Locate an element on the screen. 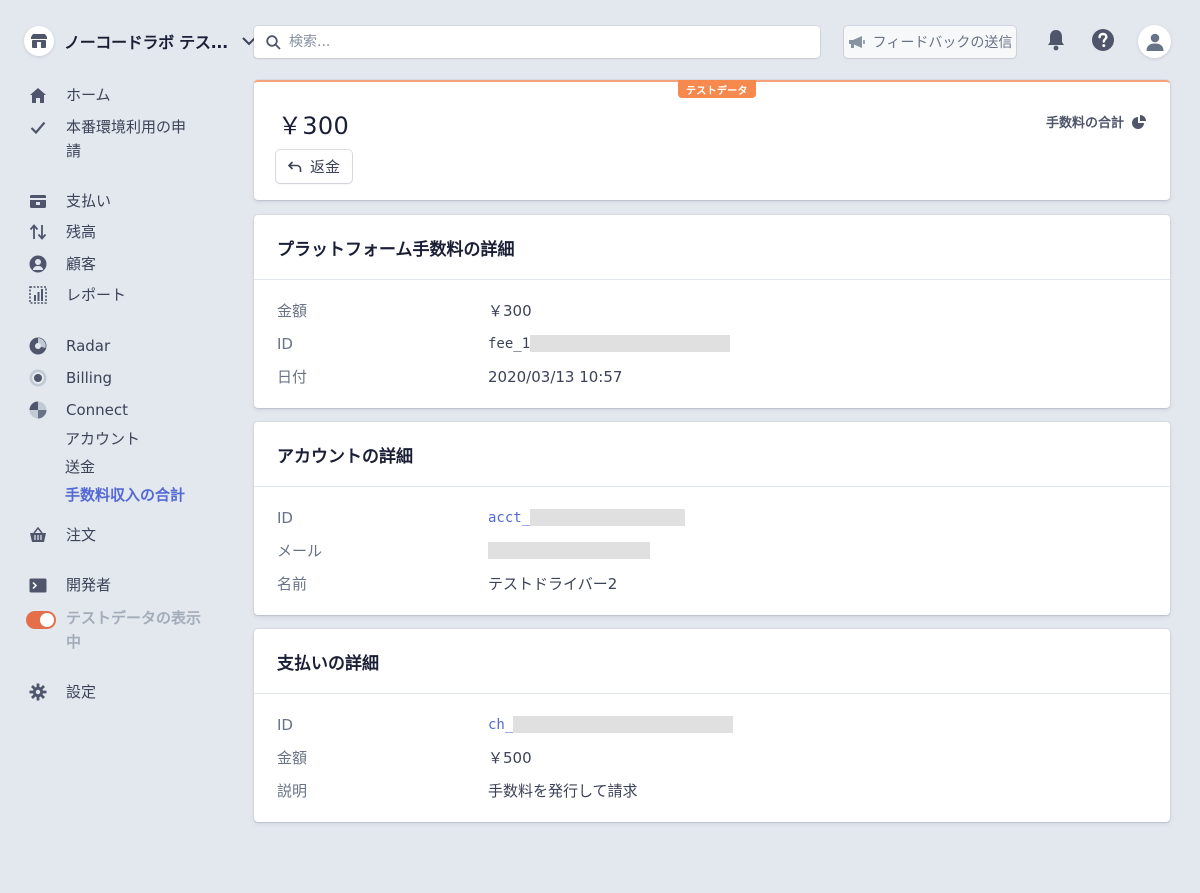 The image size is (1200, 893). detail-row: 説明 手数料を発行して請求 is located at coordinates (712, 790).